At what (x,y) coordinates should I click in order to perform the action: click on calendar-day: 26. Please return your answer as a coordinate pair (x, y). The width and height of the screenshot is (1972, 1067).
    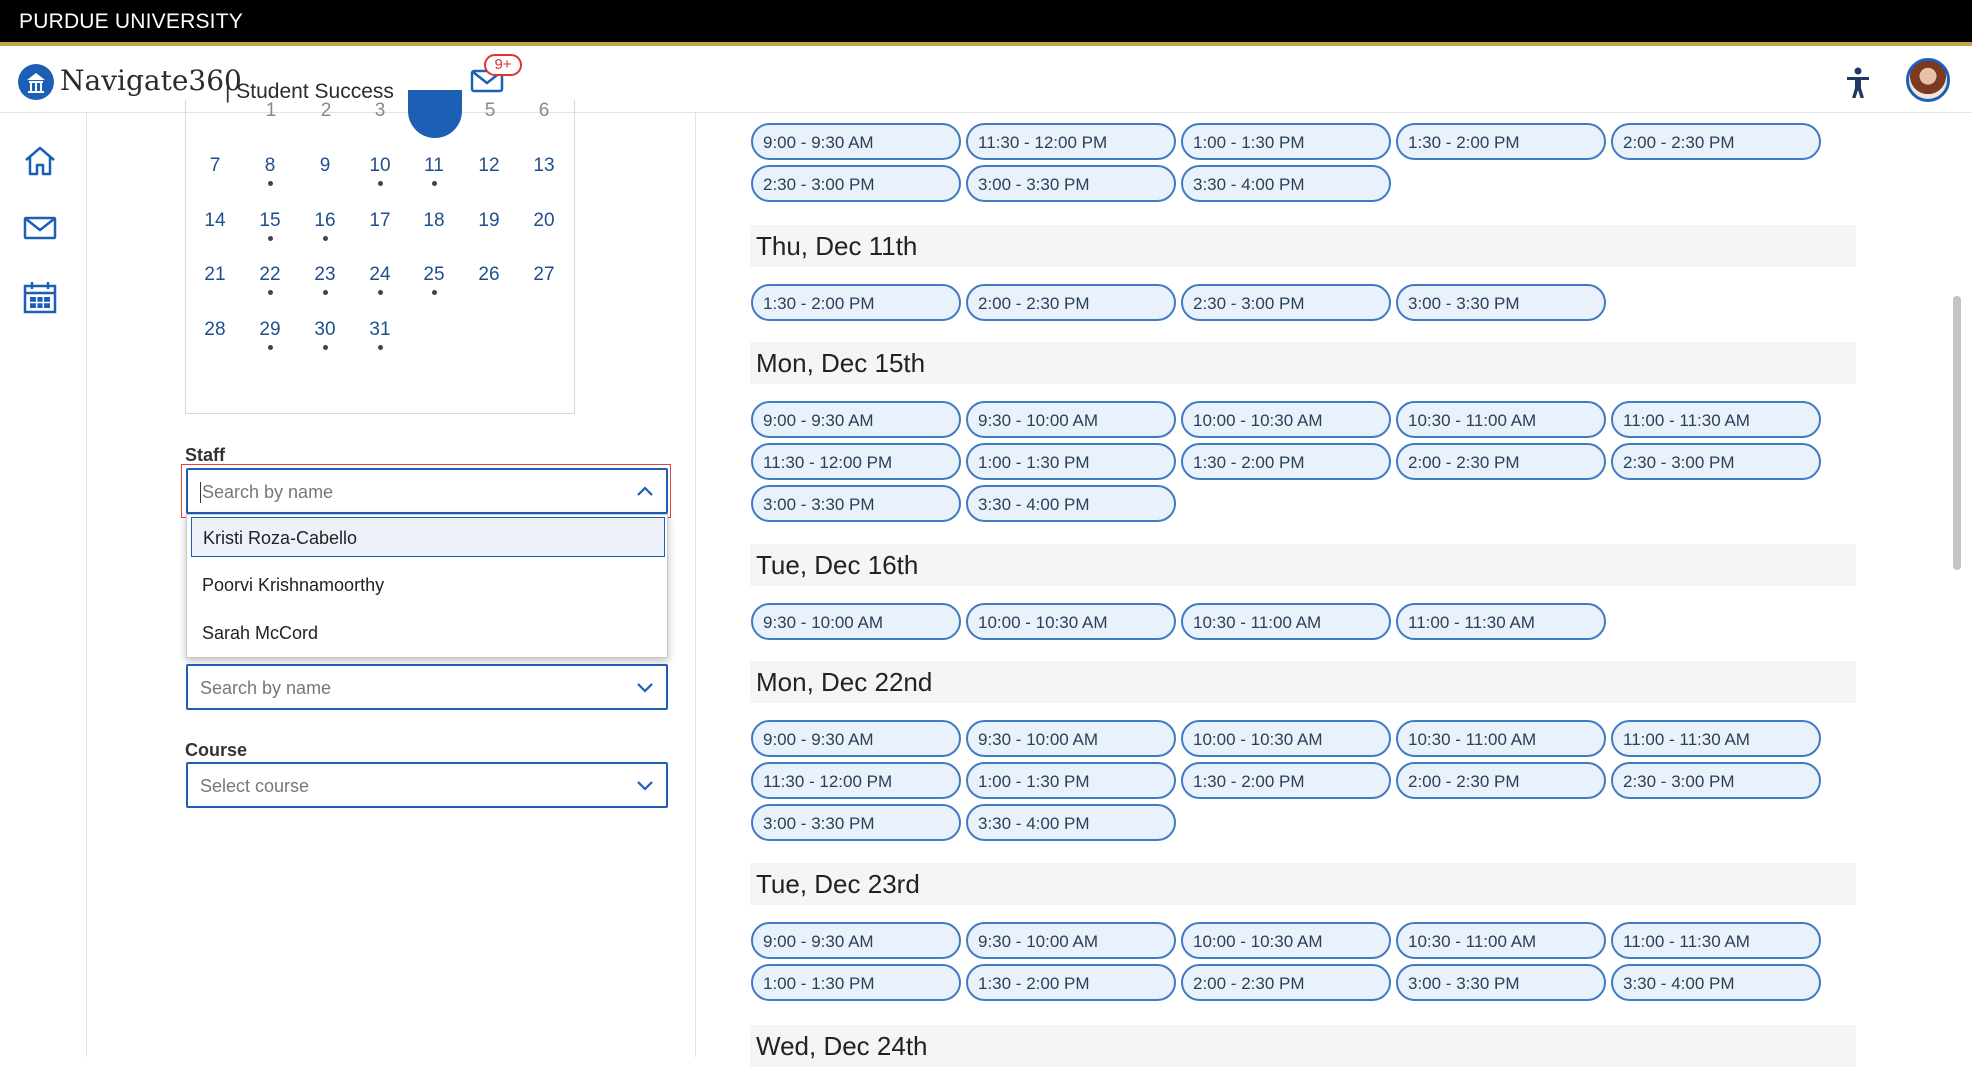
    Looking at the image, I should click on (489, 275).